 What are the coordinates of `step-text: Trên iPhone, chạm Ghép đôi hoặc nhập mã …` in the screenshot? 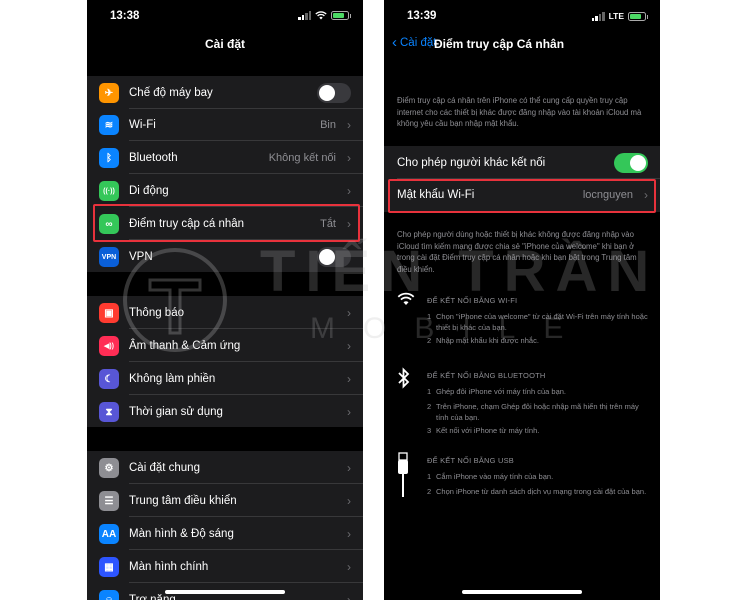 It's located at (537, 412).